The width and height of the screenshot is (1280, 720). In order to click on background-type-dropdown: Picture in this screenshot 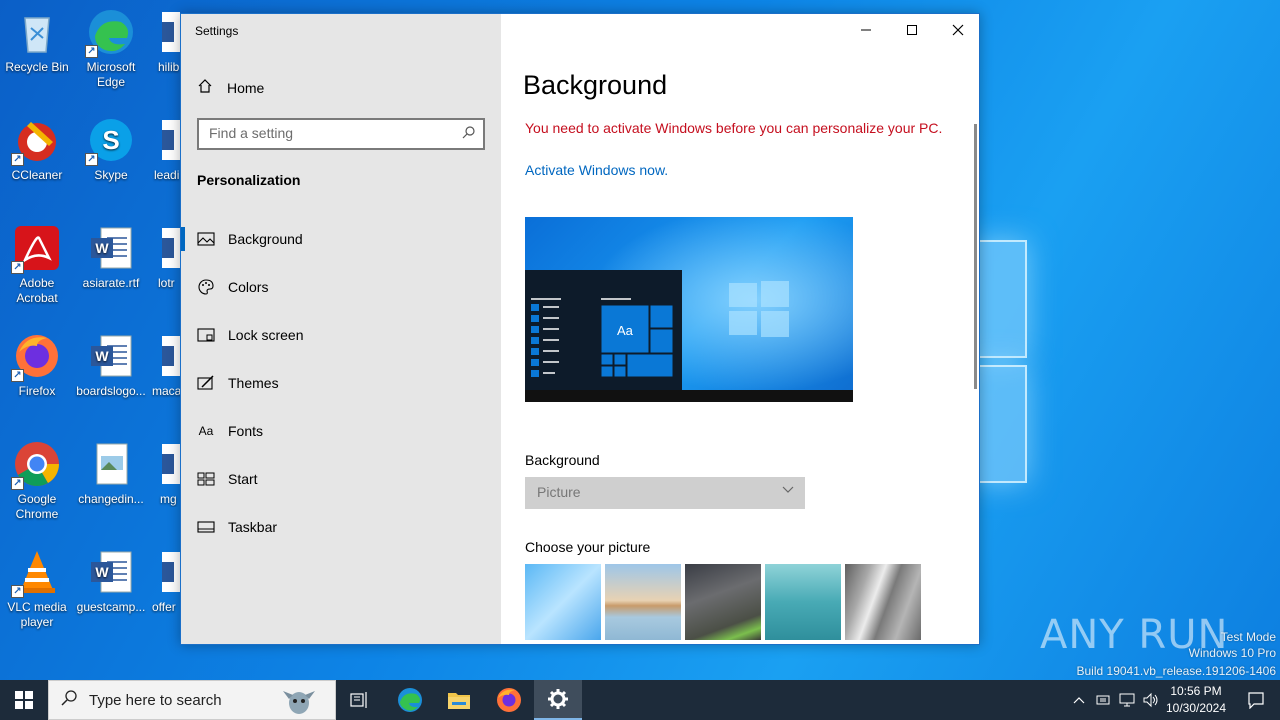, I will do `click(665, 493)`.